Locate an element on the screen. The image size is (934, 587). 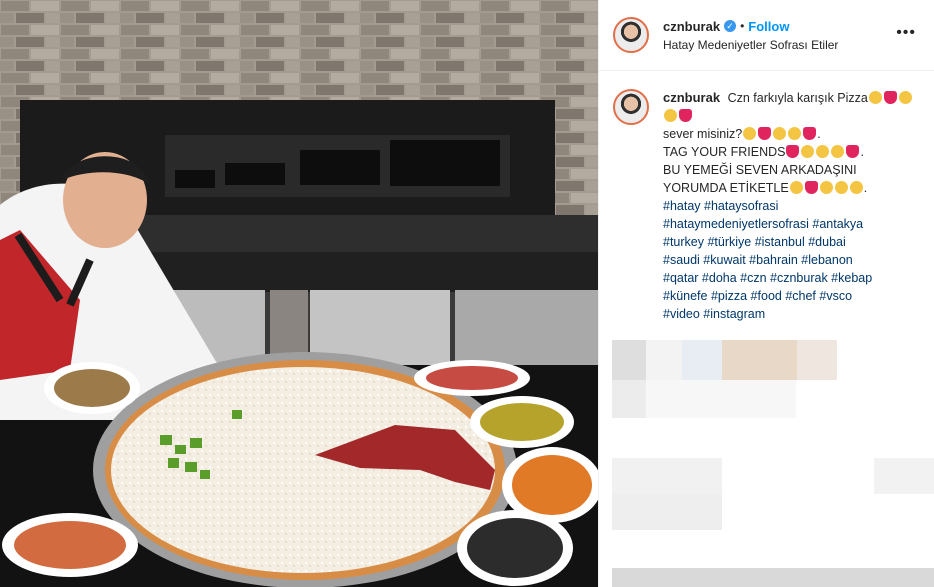
hashtag-line: #video #instagram is located at coordinates (714, 314).